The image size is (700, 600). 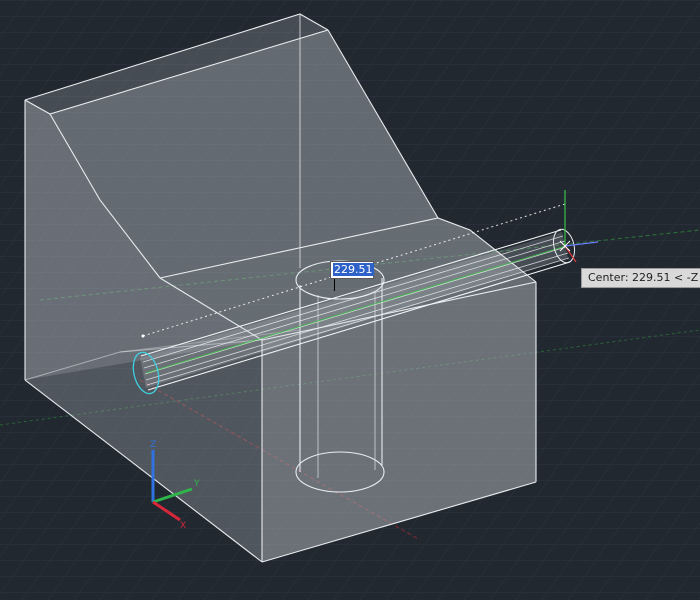 I want to click on ucs-x-label: X, so click(x=183, y=526).